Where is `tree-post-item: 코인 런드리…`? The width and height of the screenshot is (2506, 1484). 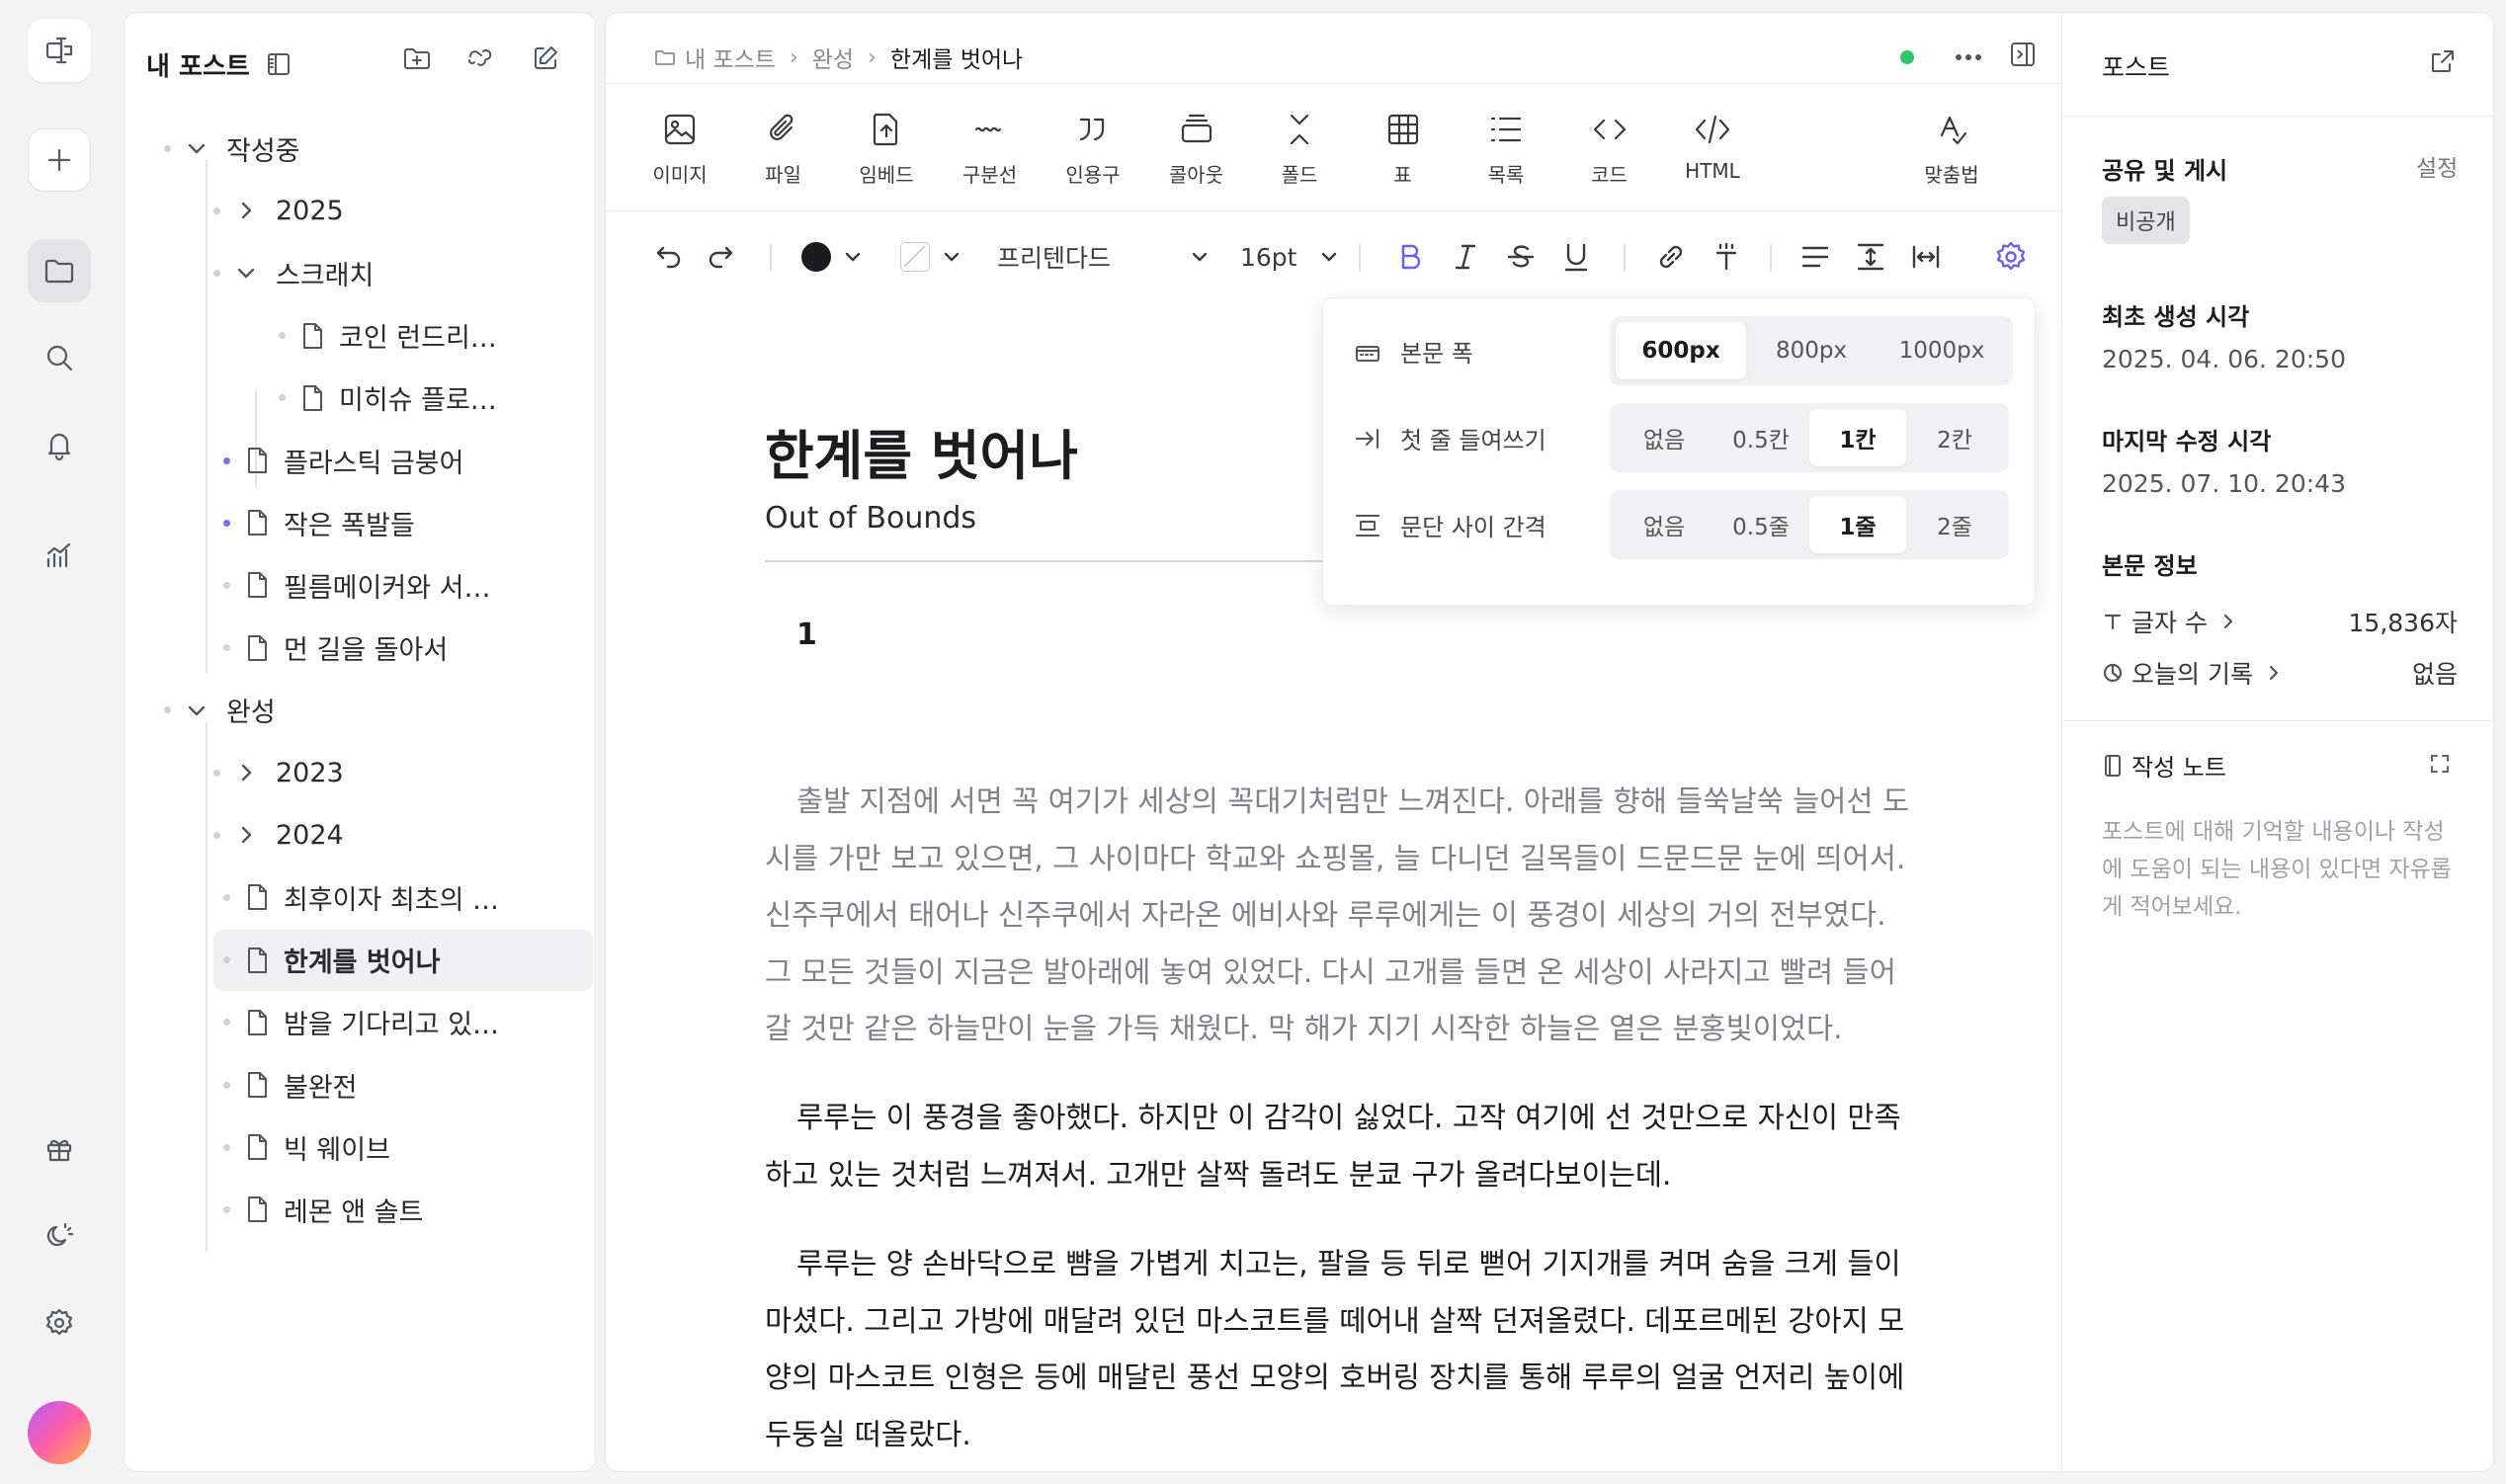
tree-post-item: 코인 런드리… is located at coordinates (388, 336).